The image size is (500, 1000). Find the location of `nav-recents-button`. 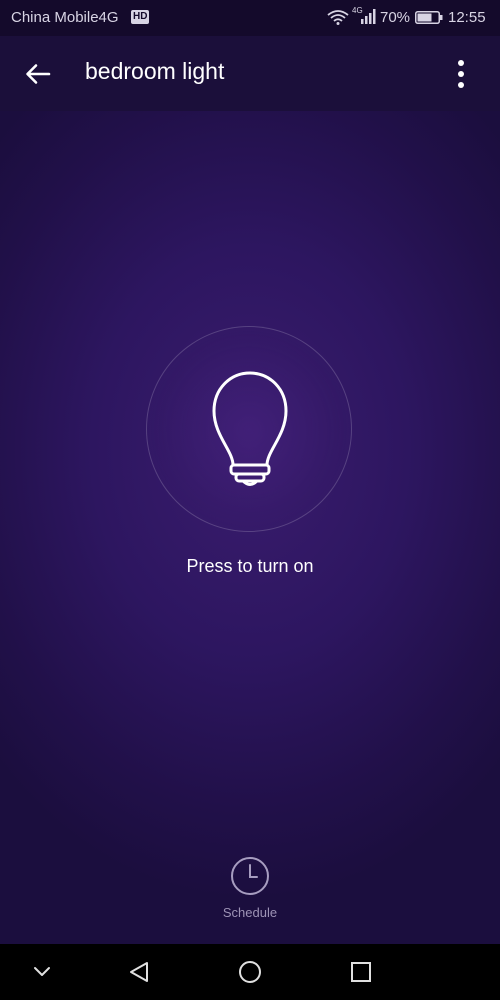

nav-recents-button is located at coordinates (361, 972).